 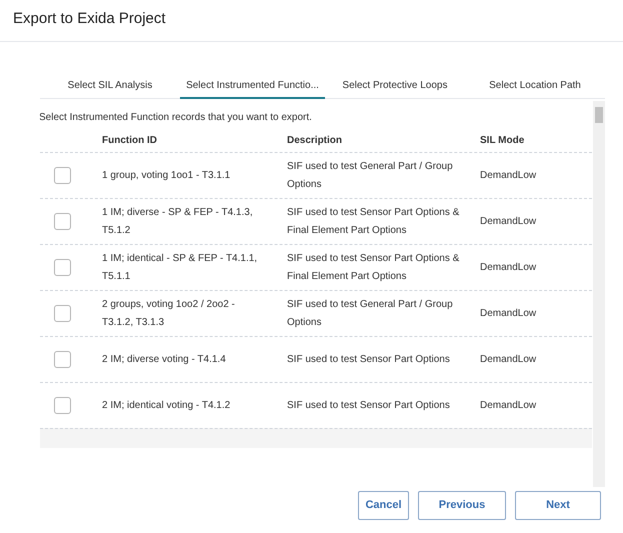 What do you see at coordinates (180, 267) in the screenshot?
I see `table-cell: 1 IM; identical - SP & FEP - T4.1.1, T5.1.1` at bounding box center [180, 267].